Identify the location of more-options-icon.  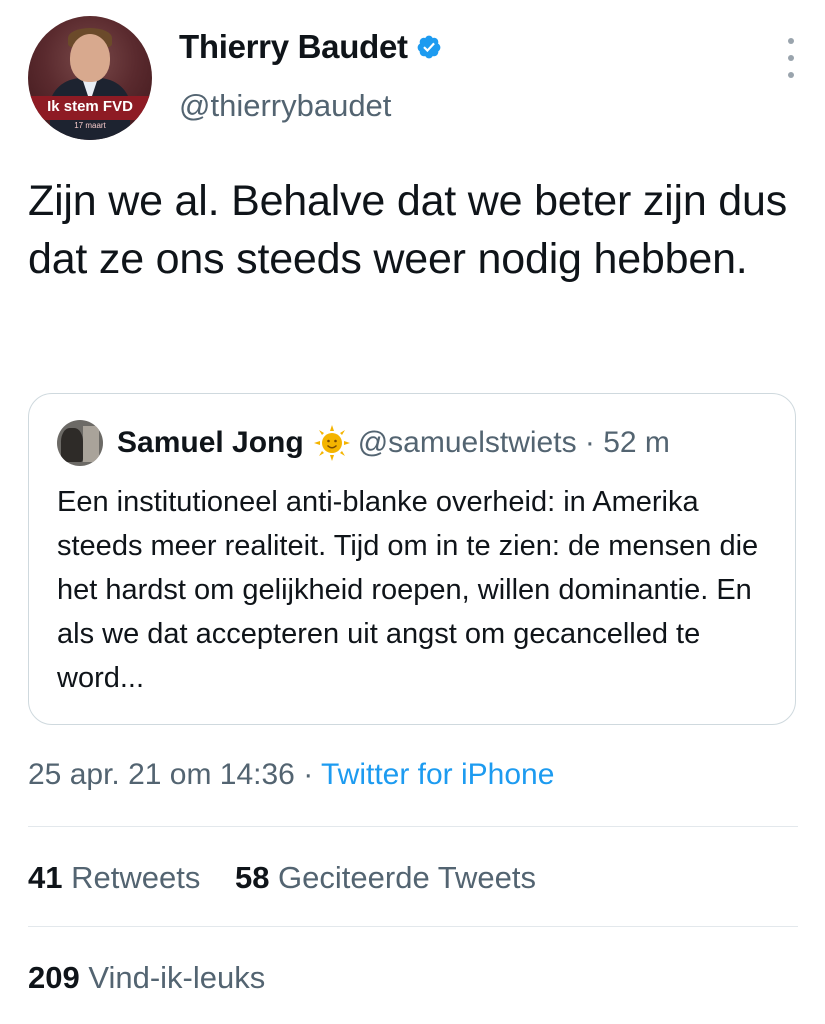
(791, 58).